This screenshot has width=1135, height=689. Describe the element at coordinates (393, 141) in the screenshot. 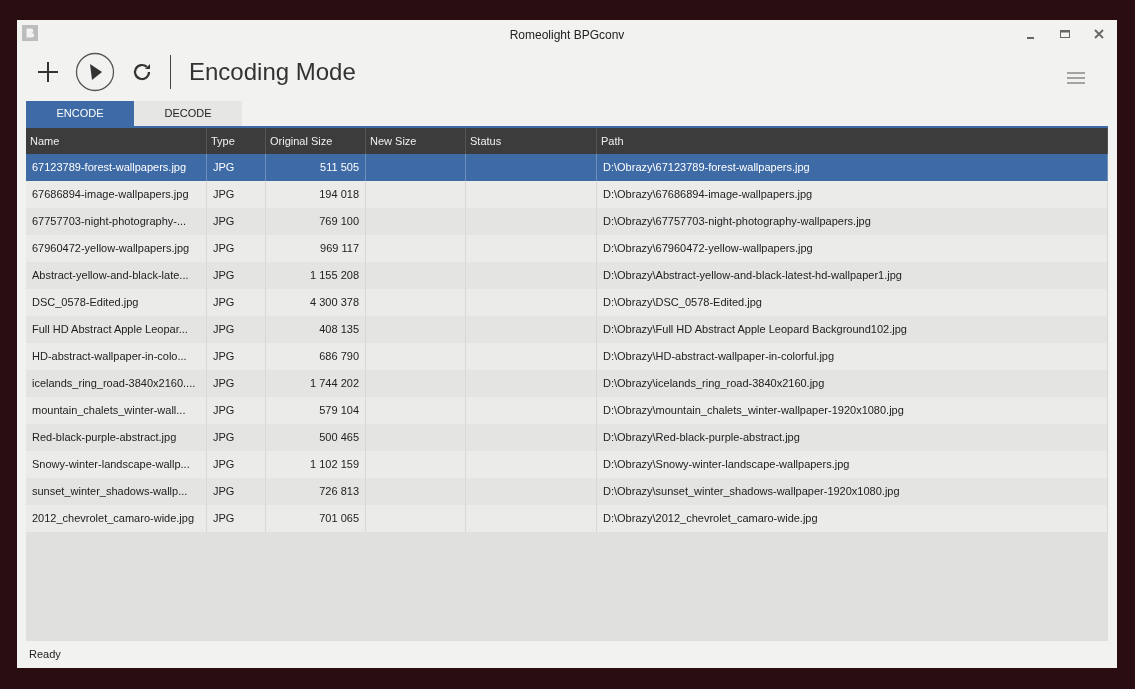

I see `column-header: New Size` at that location.